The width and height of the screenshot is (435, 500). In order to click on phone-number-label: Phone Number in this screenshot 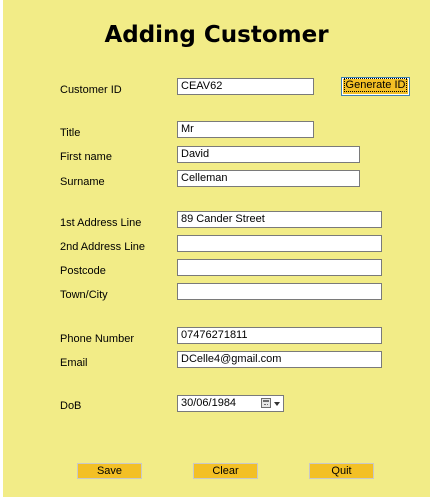, I will do `click(97, 339)`.